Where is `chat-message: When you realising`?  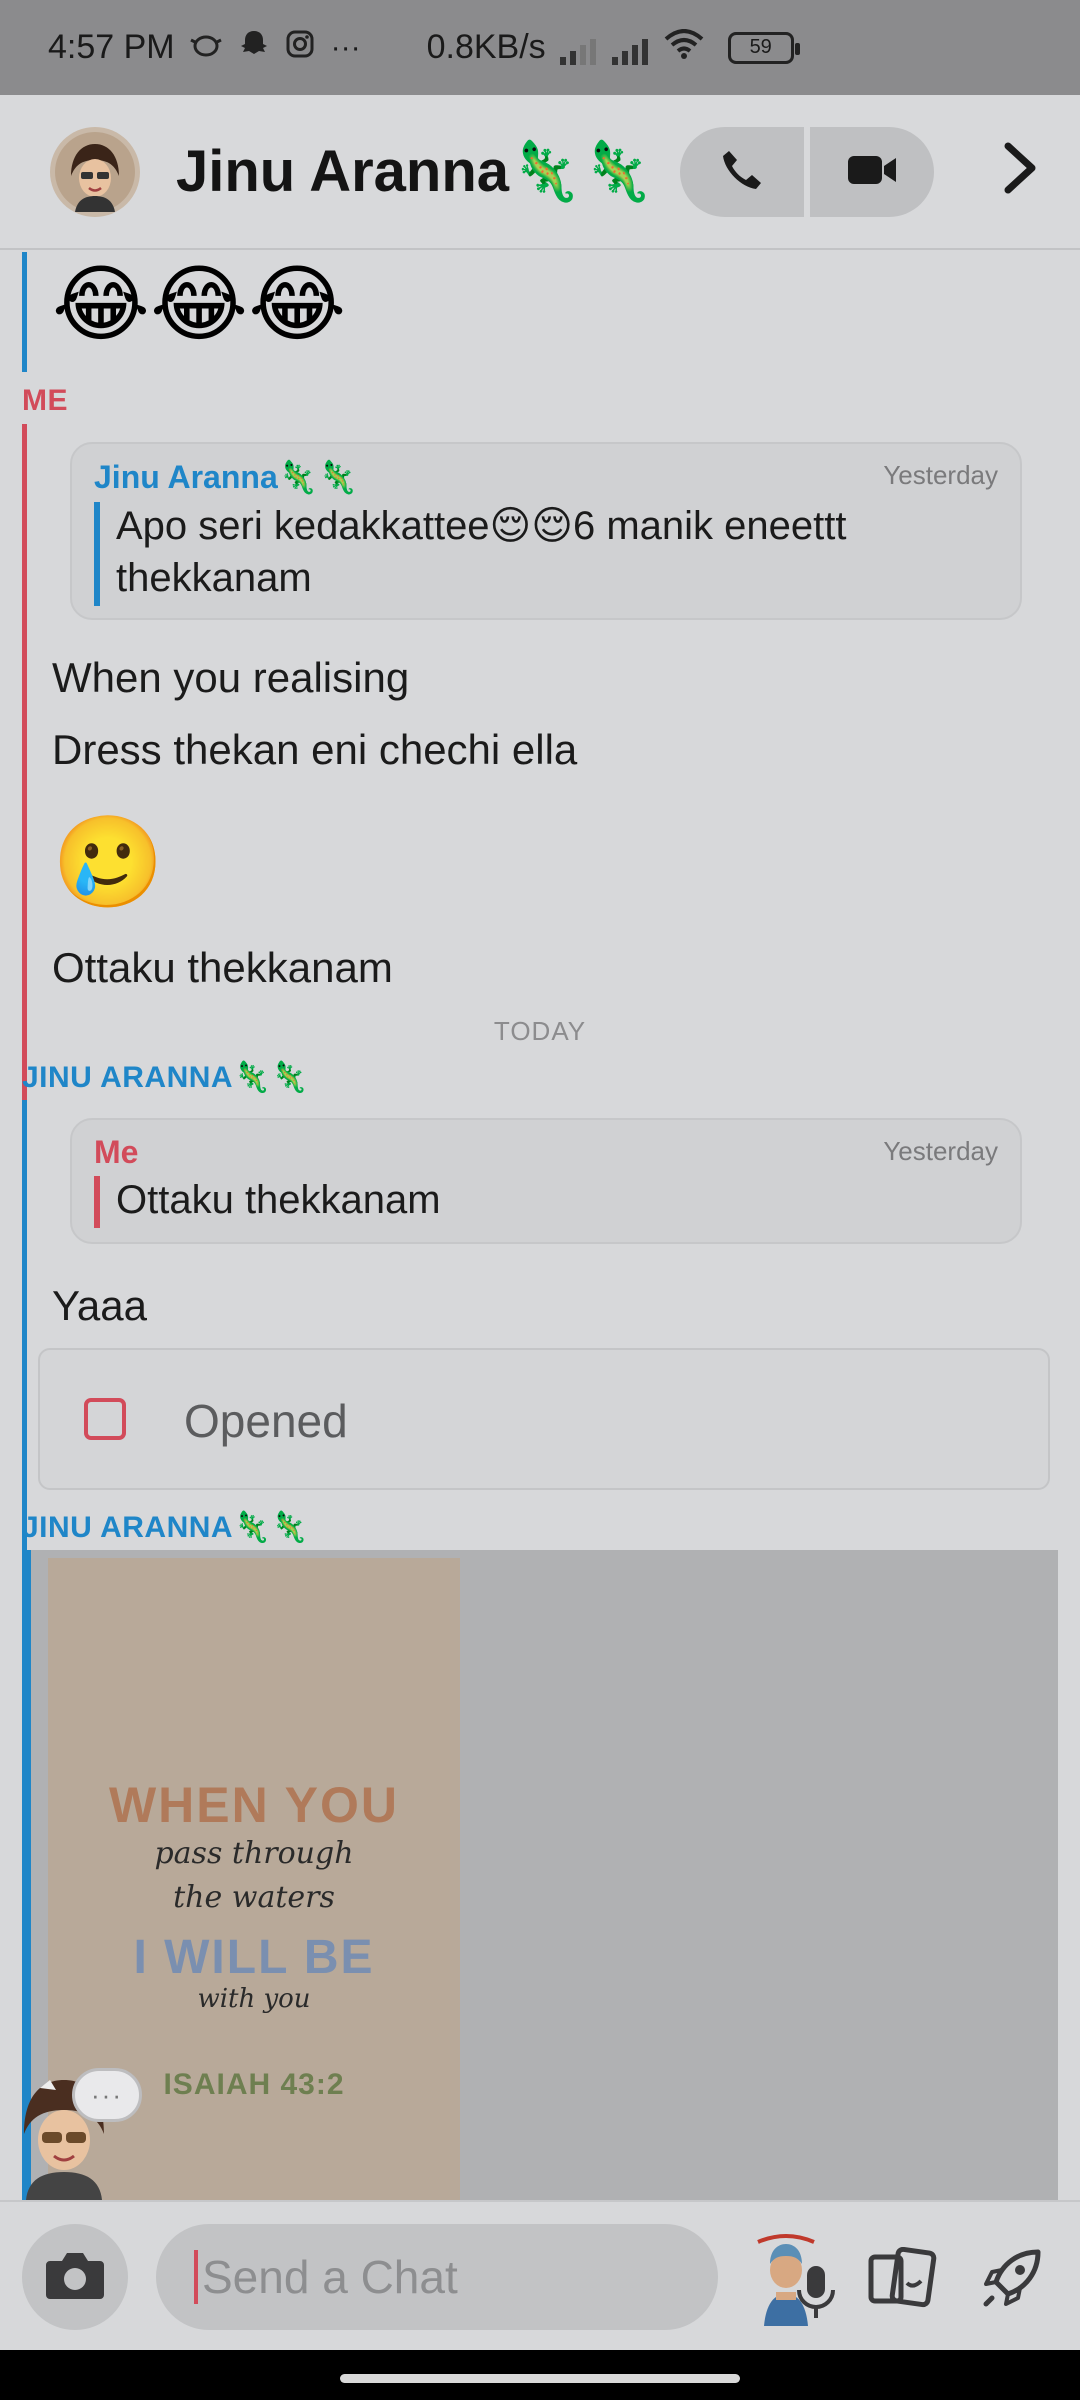
chat-message: When you realising is located at coordinates (230, 678).